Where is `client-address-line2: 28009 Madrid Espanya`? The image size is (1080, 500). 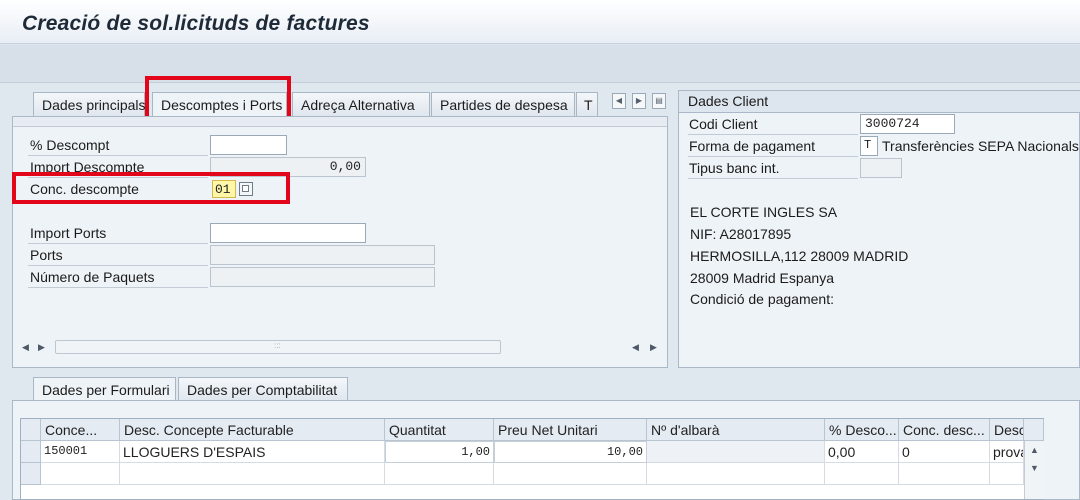 client-address-line2: 28009 Madrid Espanya is located at coordinates (762, 278).